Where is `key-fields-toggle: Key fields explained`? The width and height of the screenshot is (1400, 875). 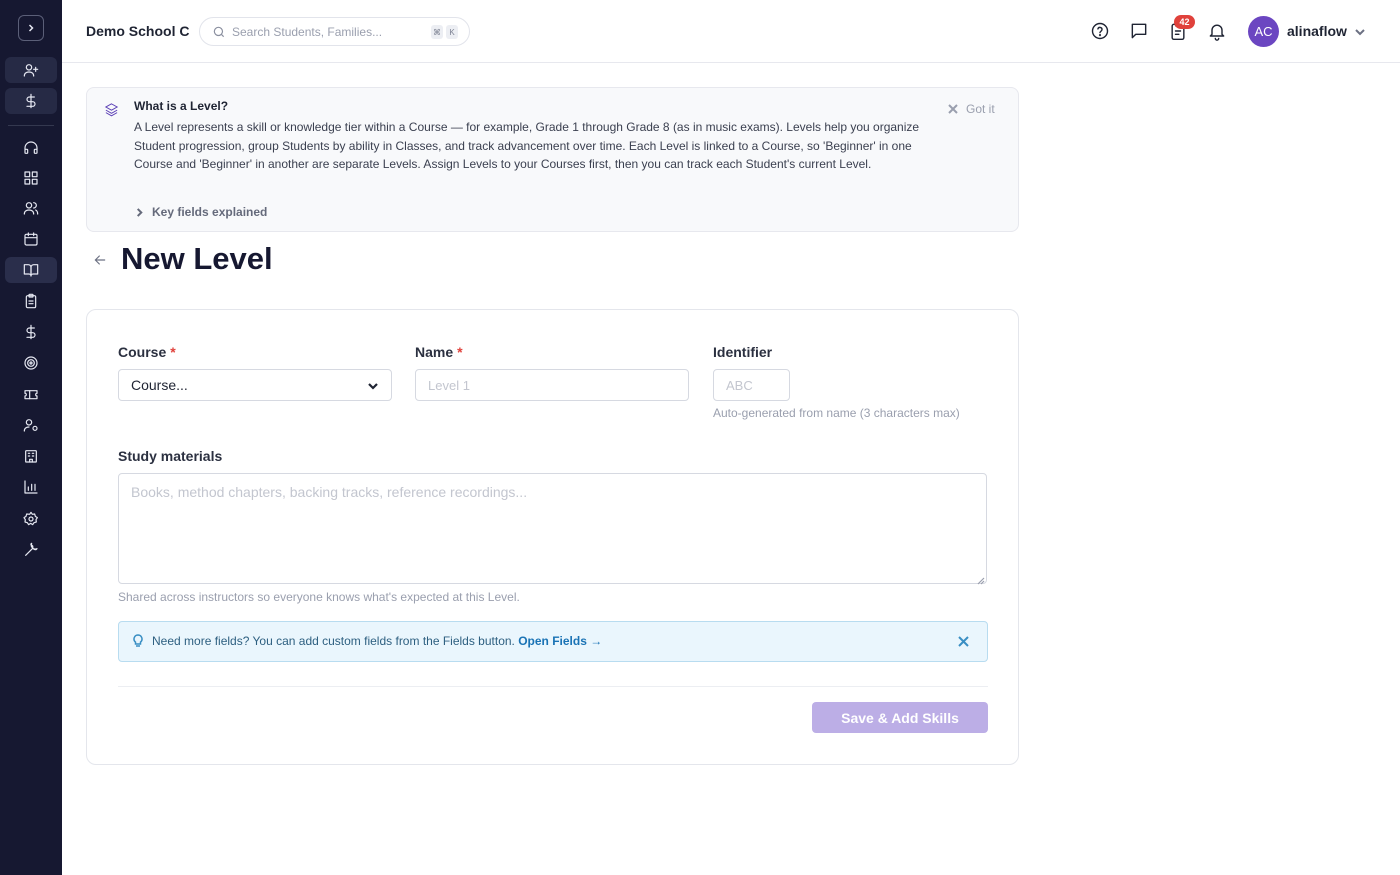
key-fields-toggle: Key fields explained is located at coordinates (201, 212).